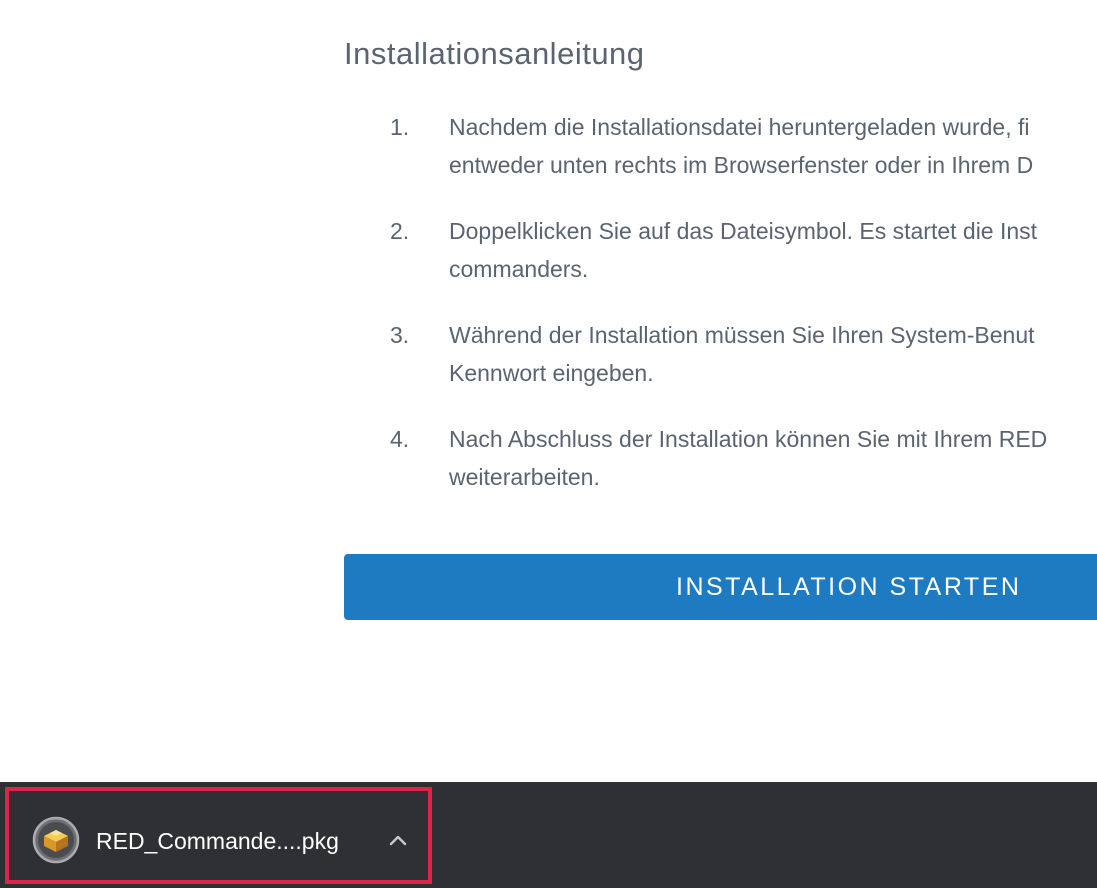 The image size is (1097, 888). Describe the element at coordinates (217, 841) in the screenshot. I see `download-filename: RED_Commande....pkg` at that location.